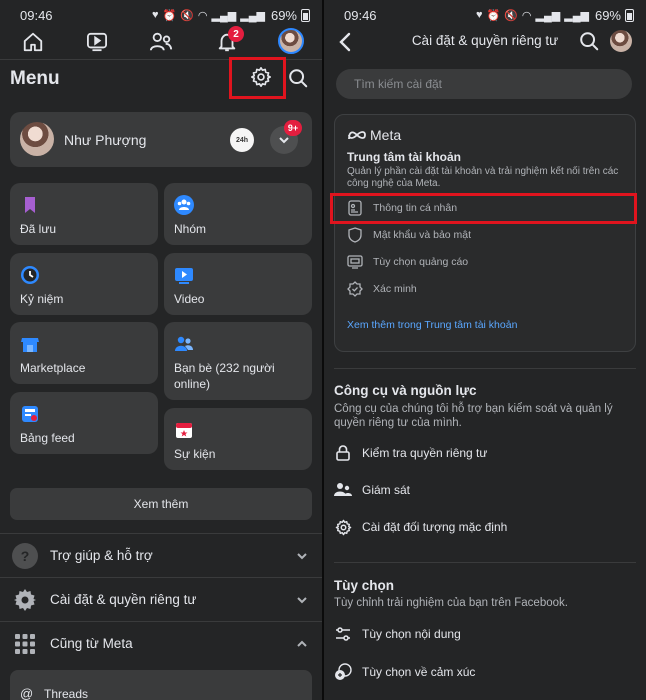 Image resolution: width=646 pixels, height=700 pixels. I want to click on marketplace-icon, so click(30, 345).